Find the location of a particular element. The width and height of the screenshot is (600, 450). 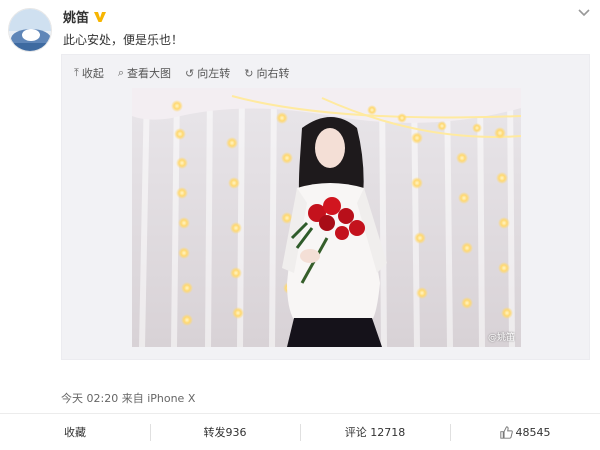

view-large-button: ⌕ 查看大图 is located at coordinates (144, 73).